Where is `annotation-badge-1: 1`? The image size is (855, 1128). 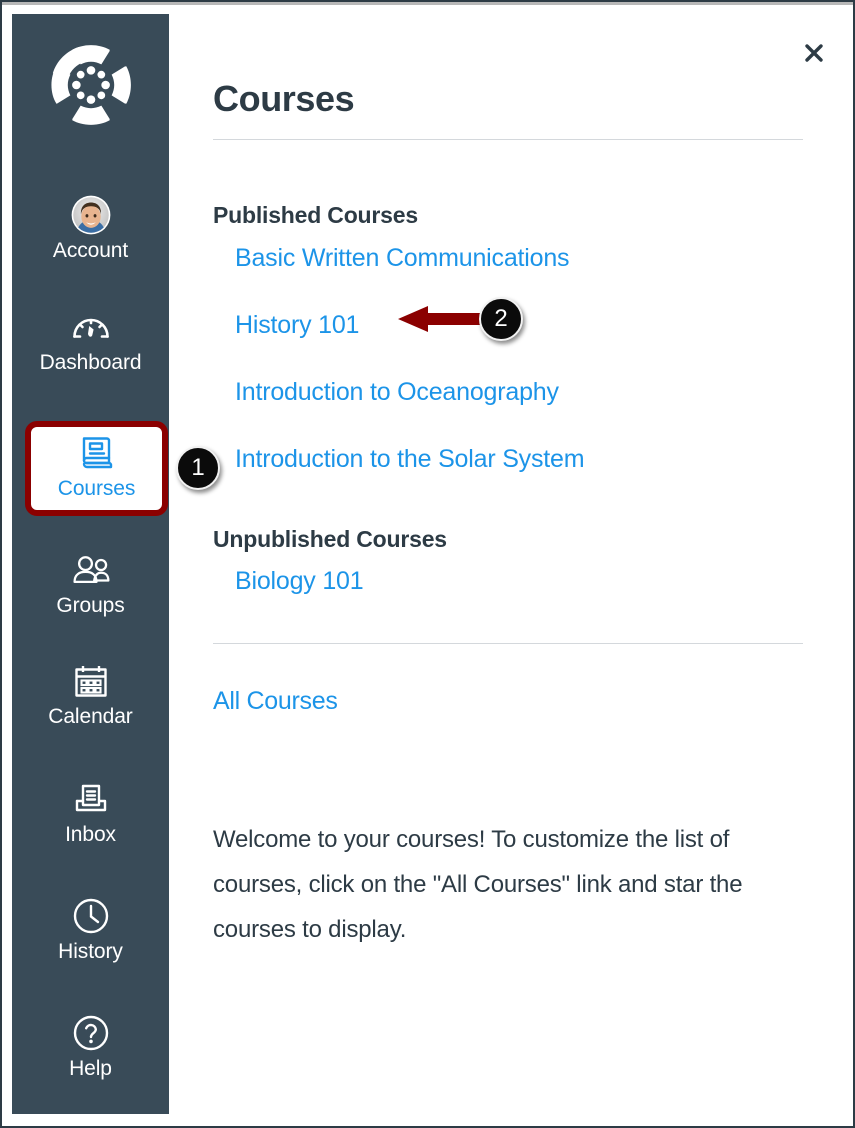
annotation-badge-1: 1 is located at coordinates (198, 468).